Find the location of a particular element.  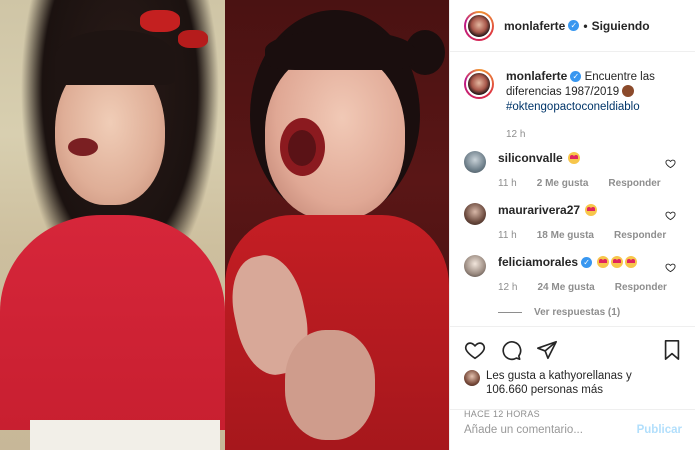

comment-time: 12 h is located at coordinates (507, 287).